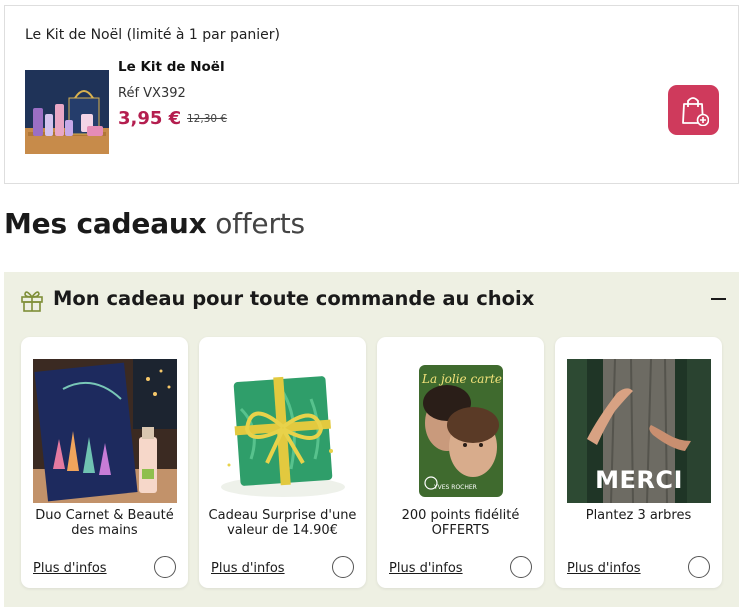  Describe the element at coordinates (283, 431) in the screenshot. I see `wrapped-gift-photo` at that location.